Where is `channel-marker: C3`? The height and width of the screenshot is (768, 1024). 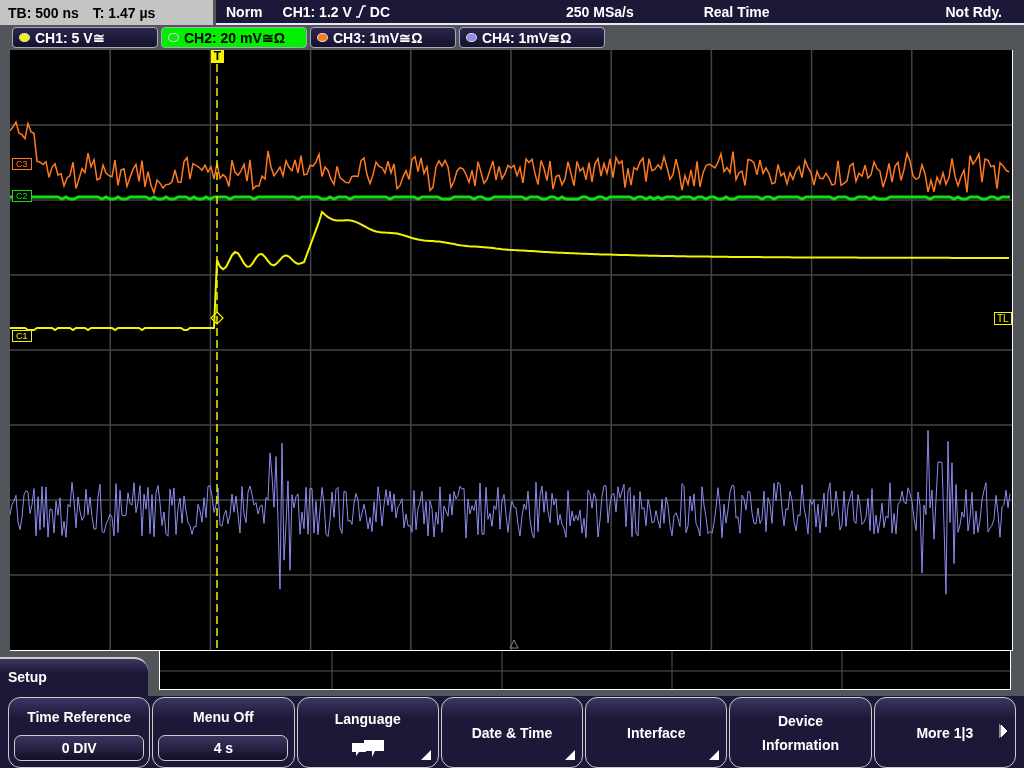 channel-marker: C3 is located at coordinates (22, 164).